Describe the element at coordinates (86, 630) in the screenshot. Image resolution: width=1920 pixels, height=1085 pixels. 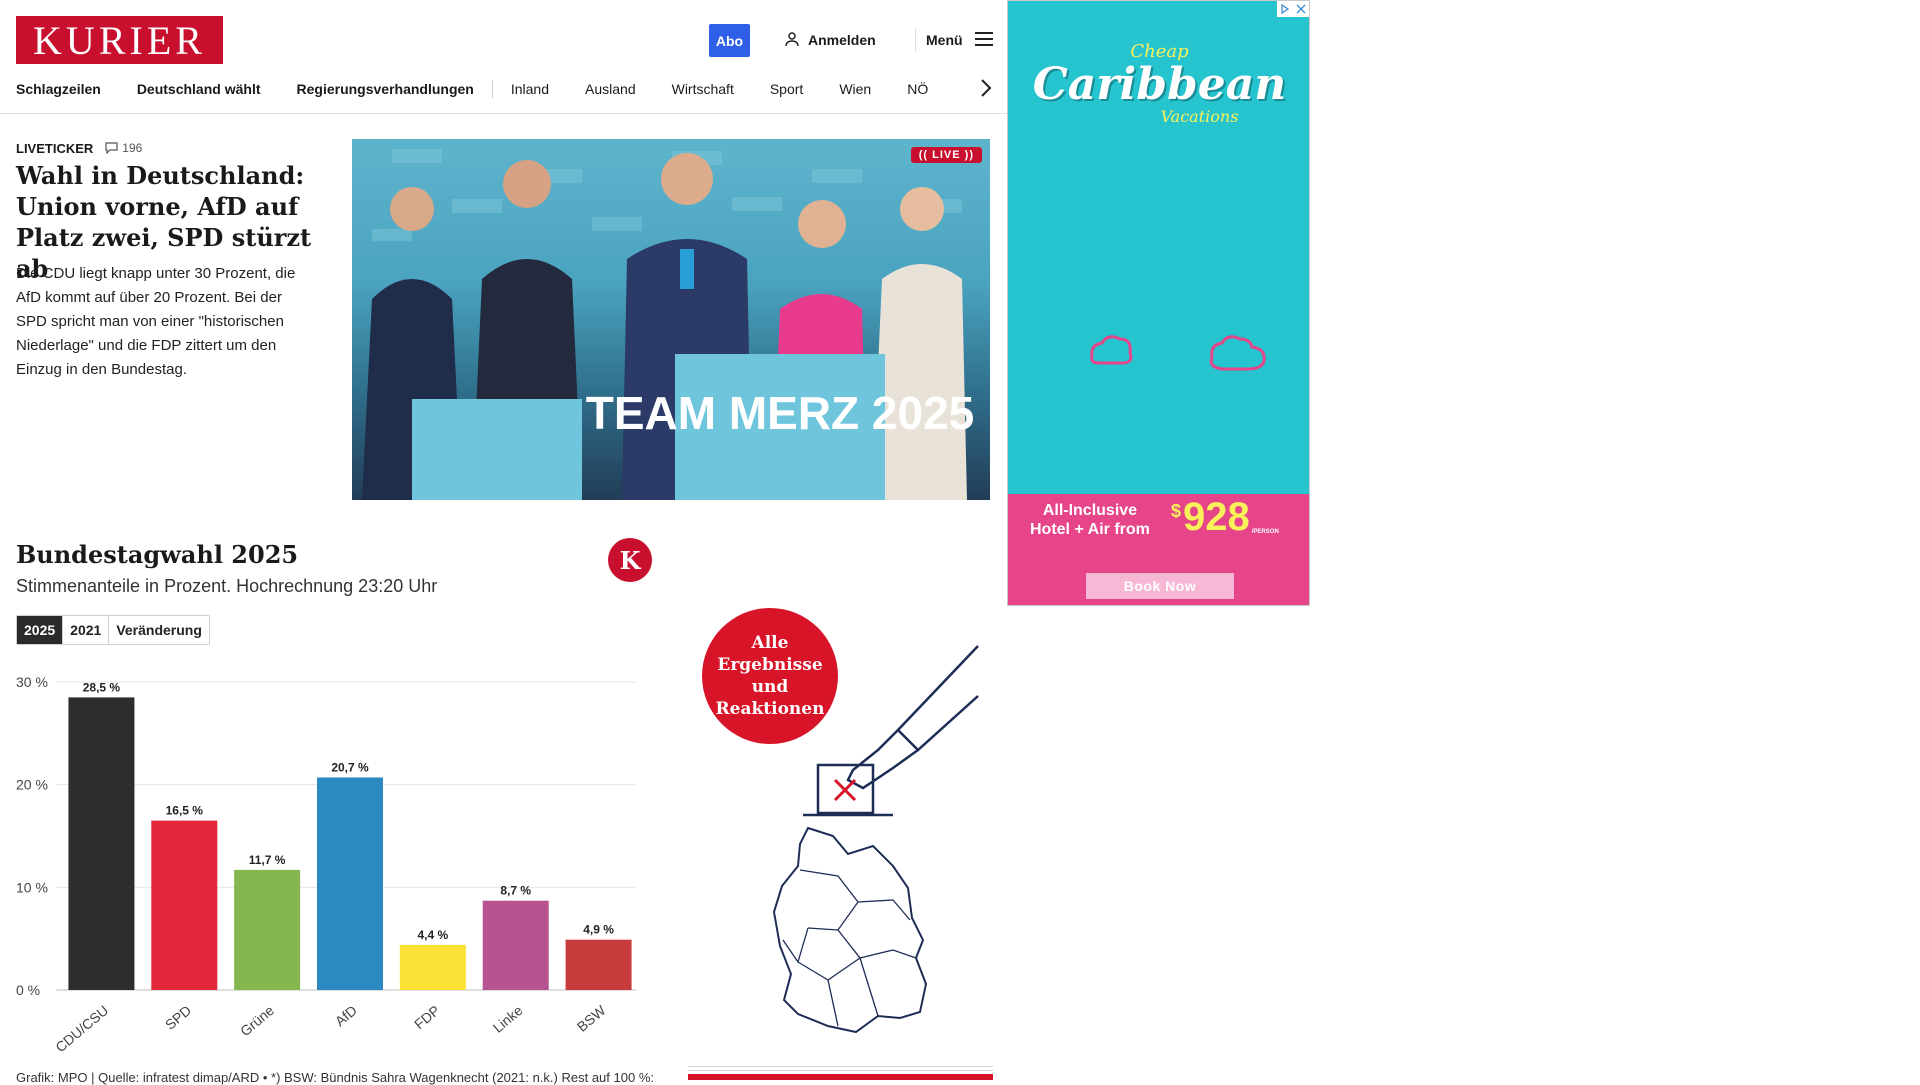
I see `tab-2021: 2021` at that location.